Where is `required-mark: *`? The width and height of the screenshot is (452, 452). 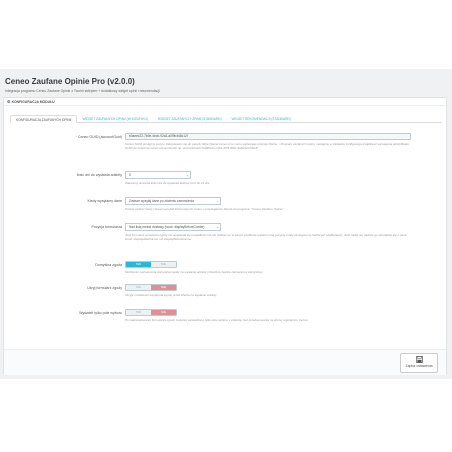 required-mark: * is located at coordinates (76, 137).